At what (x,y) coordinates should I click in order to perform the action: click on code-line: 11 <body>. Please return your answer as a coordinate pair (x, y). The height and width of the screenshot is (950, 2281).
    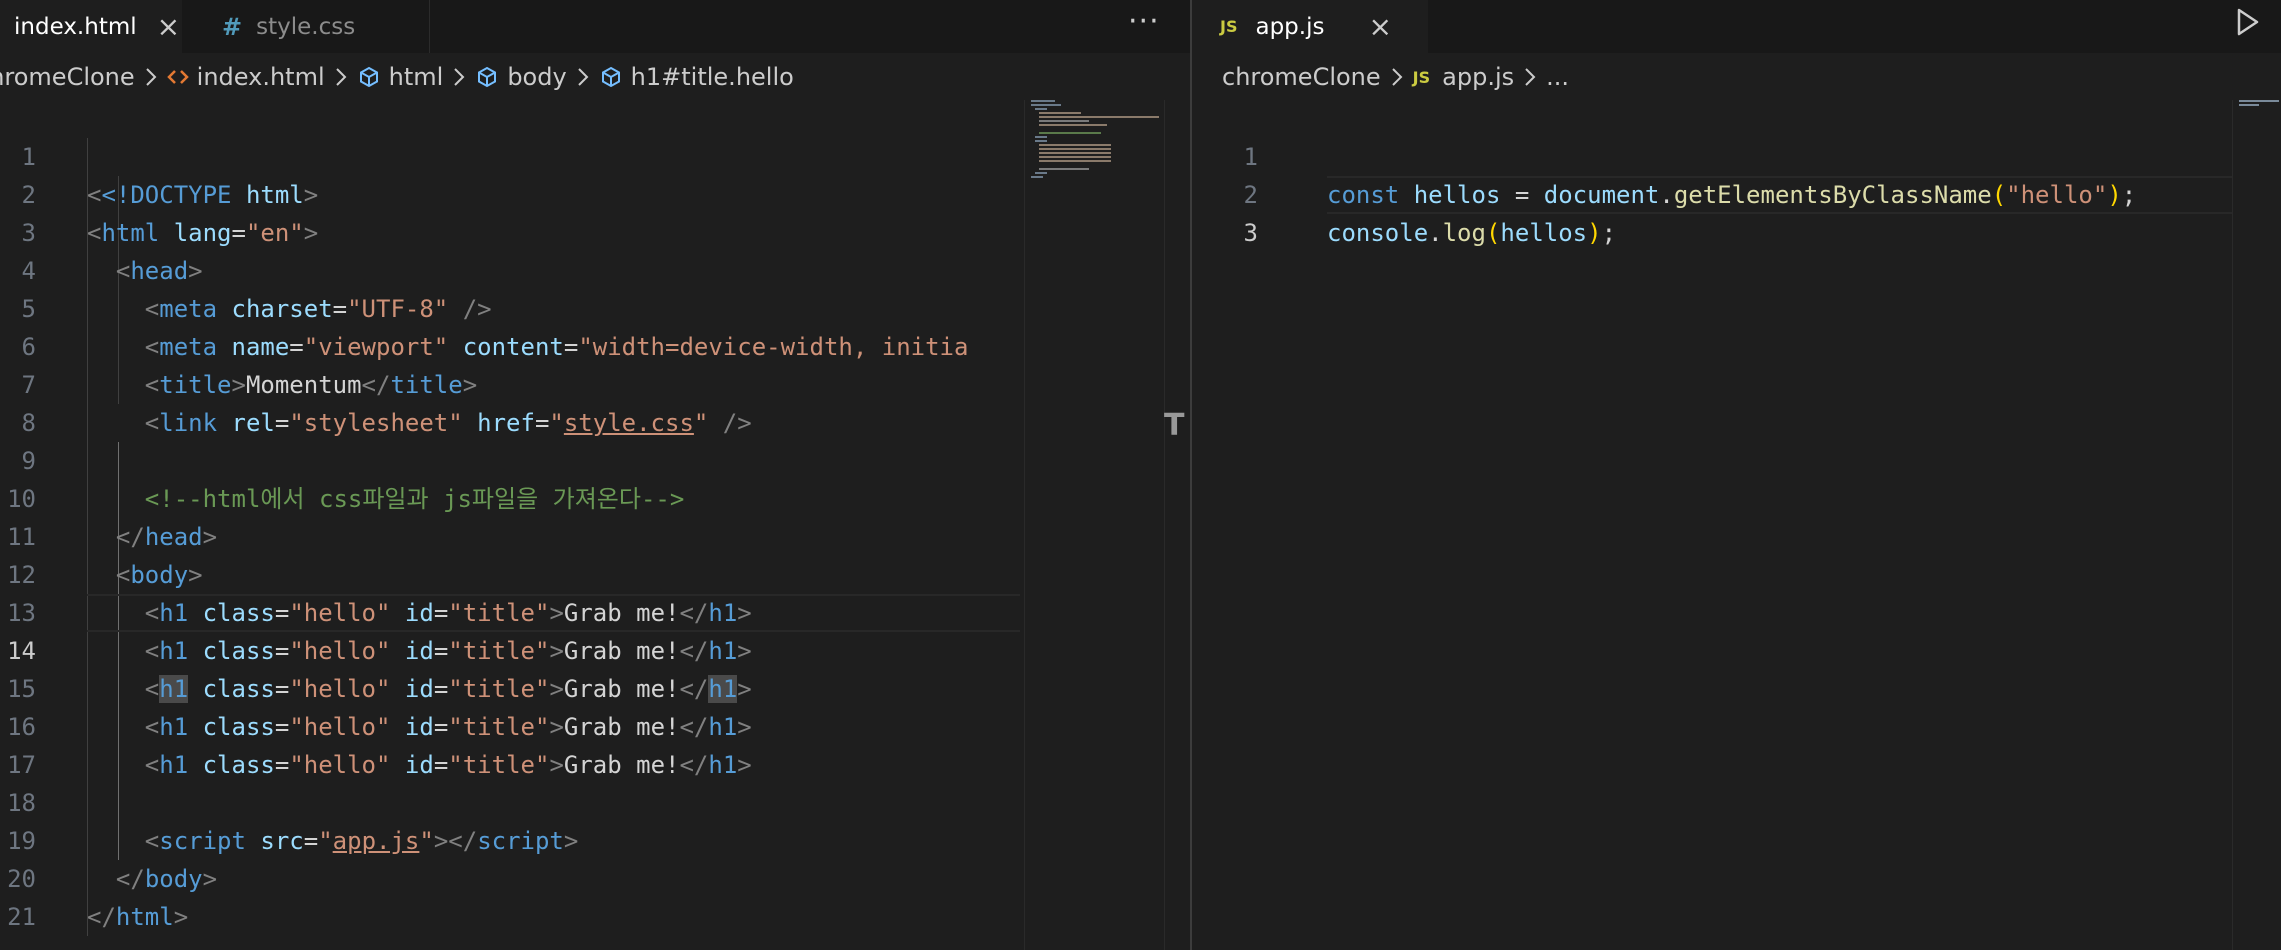
    Looking at the image, I should click on (595, 534).